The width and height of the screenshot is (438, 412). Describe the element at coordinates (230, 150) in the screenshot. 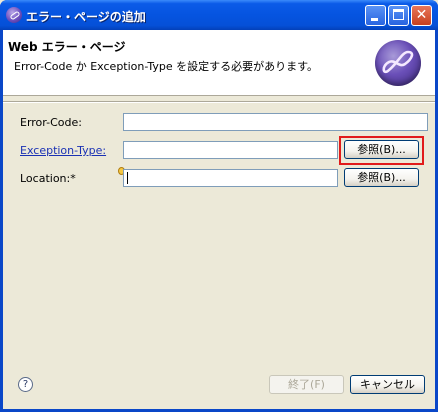

I see `exception-type-field` at that location.